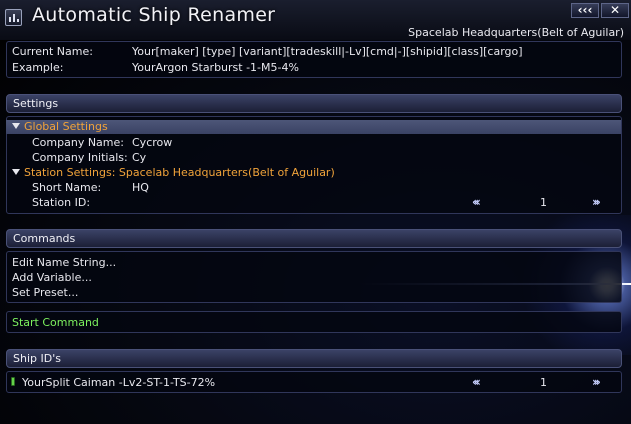 The width and height of the screenshot is (631, 424). What do you see at coordinates (139, 157) in the screenshot?
I see `company-initials-value: Cy` at bounding box center [139, 157].